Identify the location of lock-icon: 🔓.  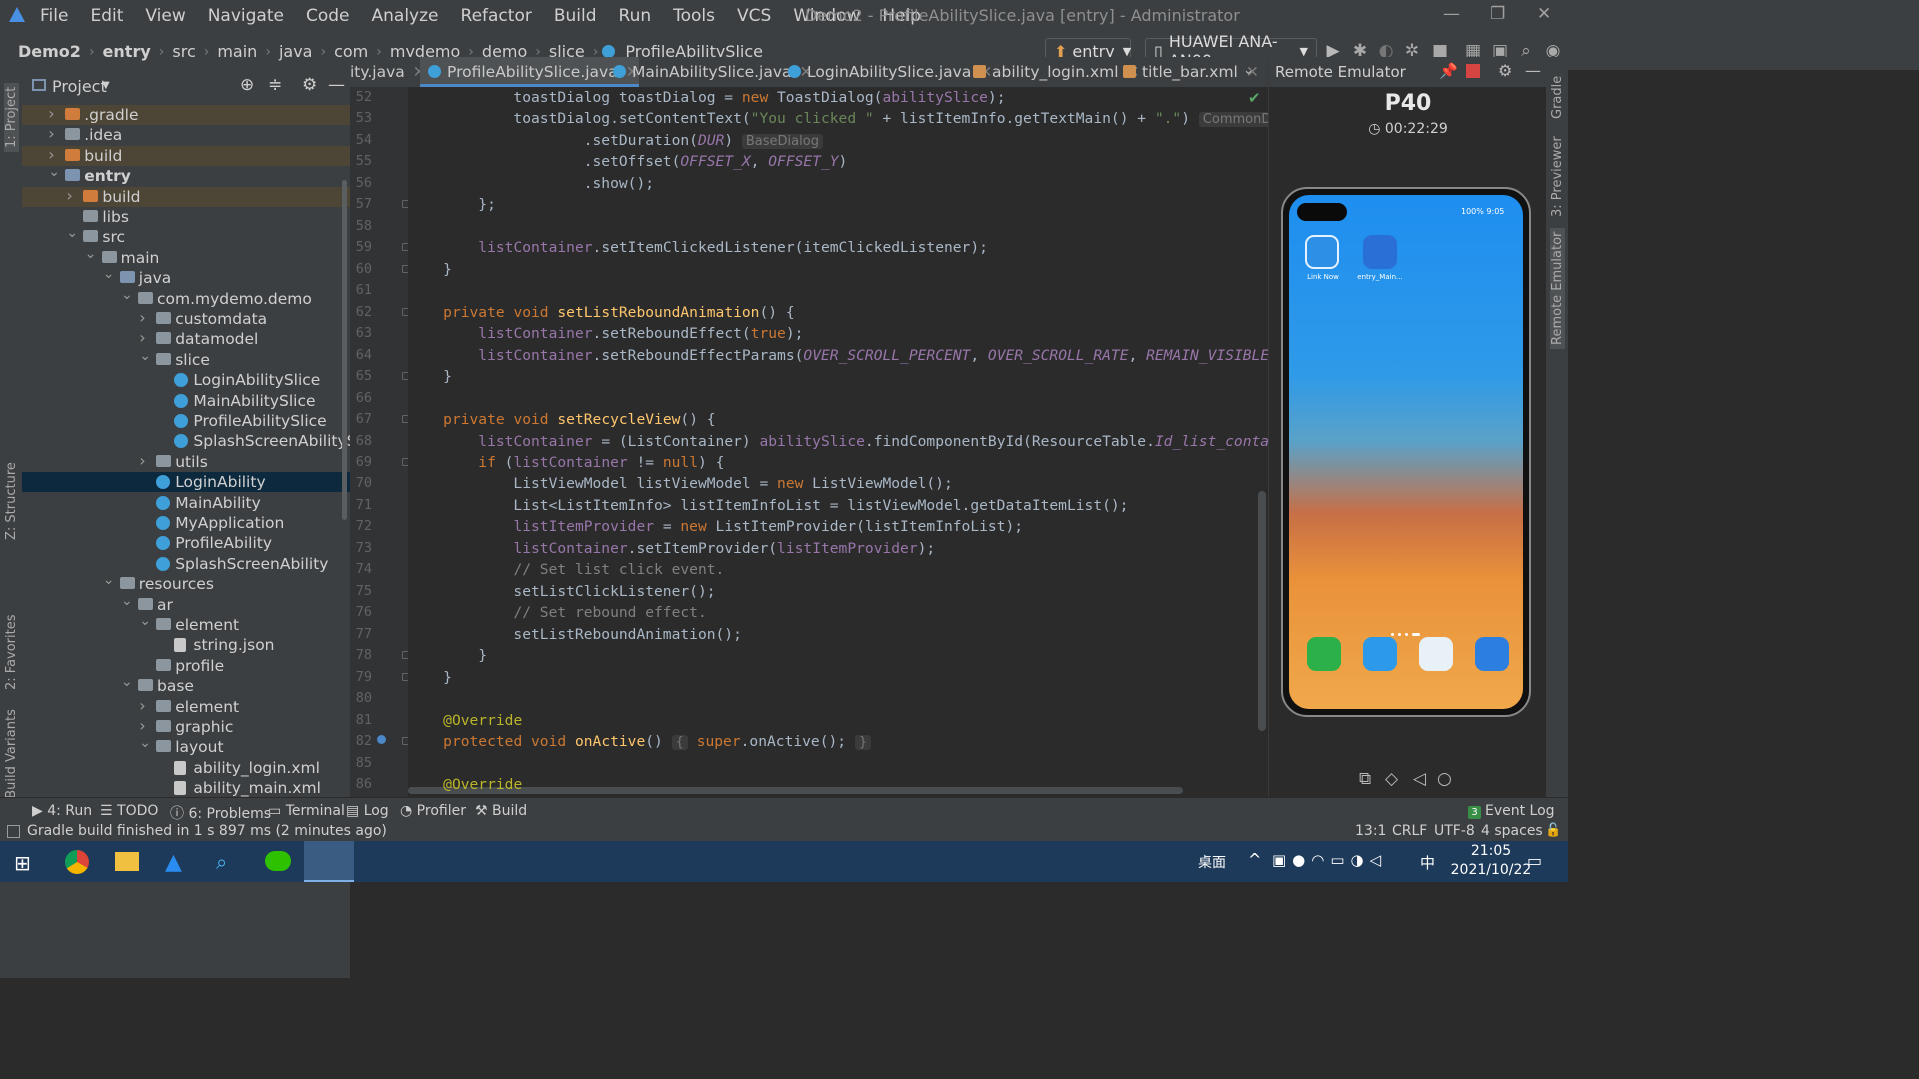
(1553, 830).